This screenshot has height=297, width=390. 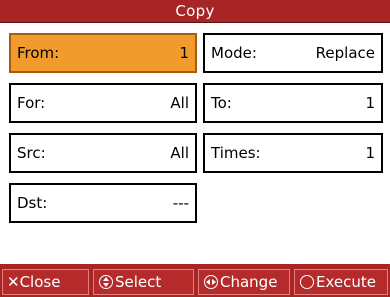 What do you see at coordinates (31, 153) in the screenshot?
I see `src-label: Src:` at bounding box center [31, 153].